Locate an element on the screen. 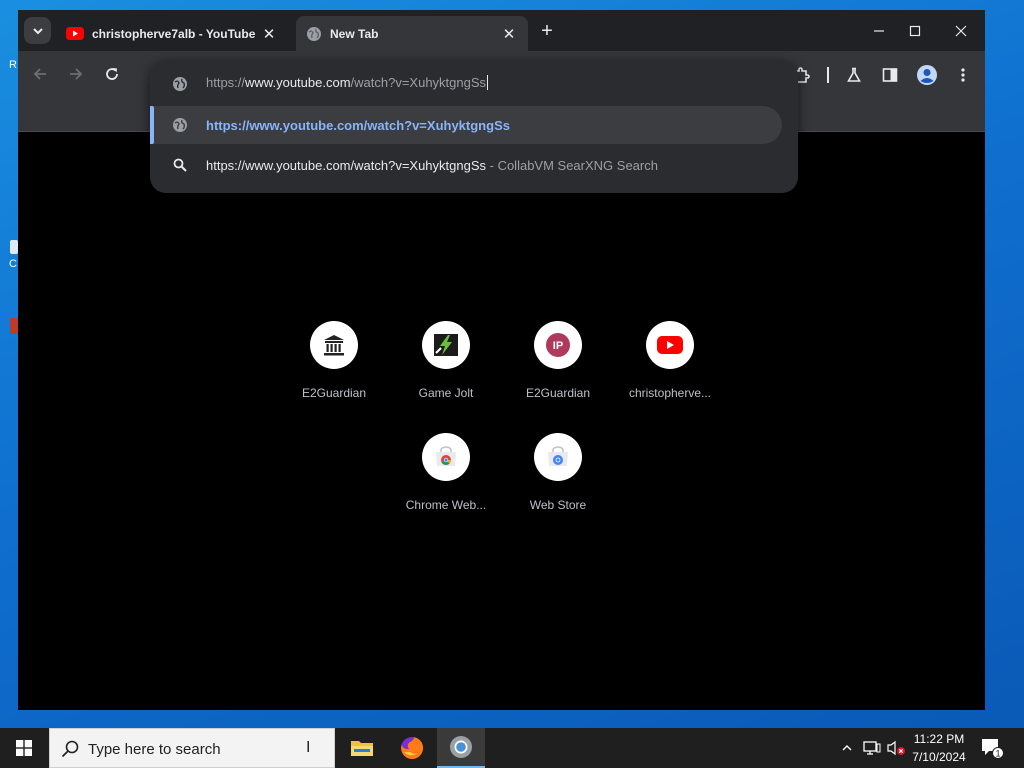  flask-icon is located at coordinates (854, 74).